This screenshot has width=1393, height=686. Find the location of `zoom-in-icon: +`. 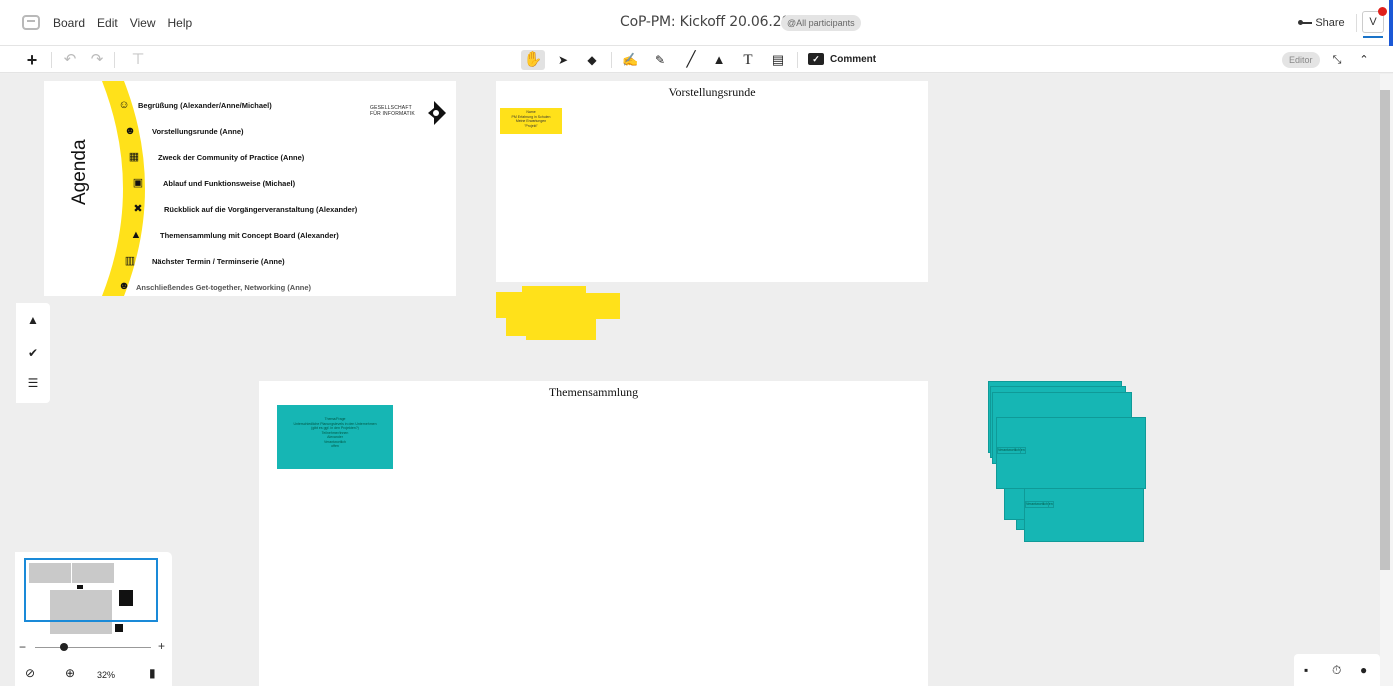

zoom-in-icon: + is located at coordinates (161, 646).